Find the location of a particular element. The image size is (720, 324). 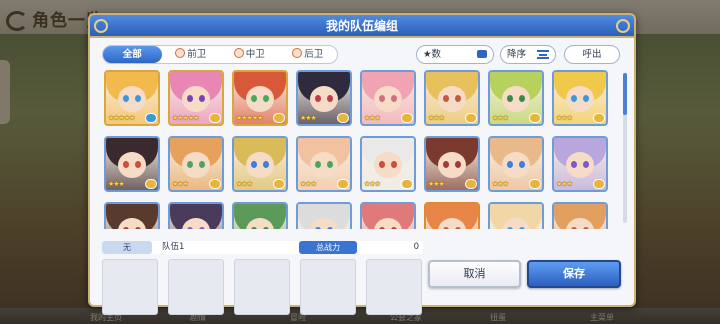

filter-tab: 后卫 is located at coordinates (308, 54).